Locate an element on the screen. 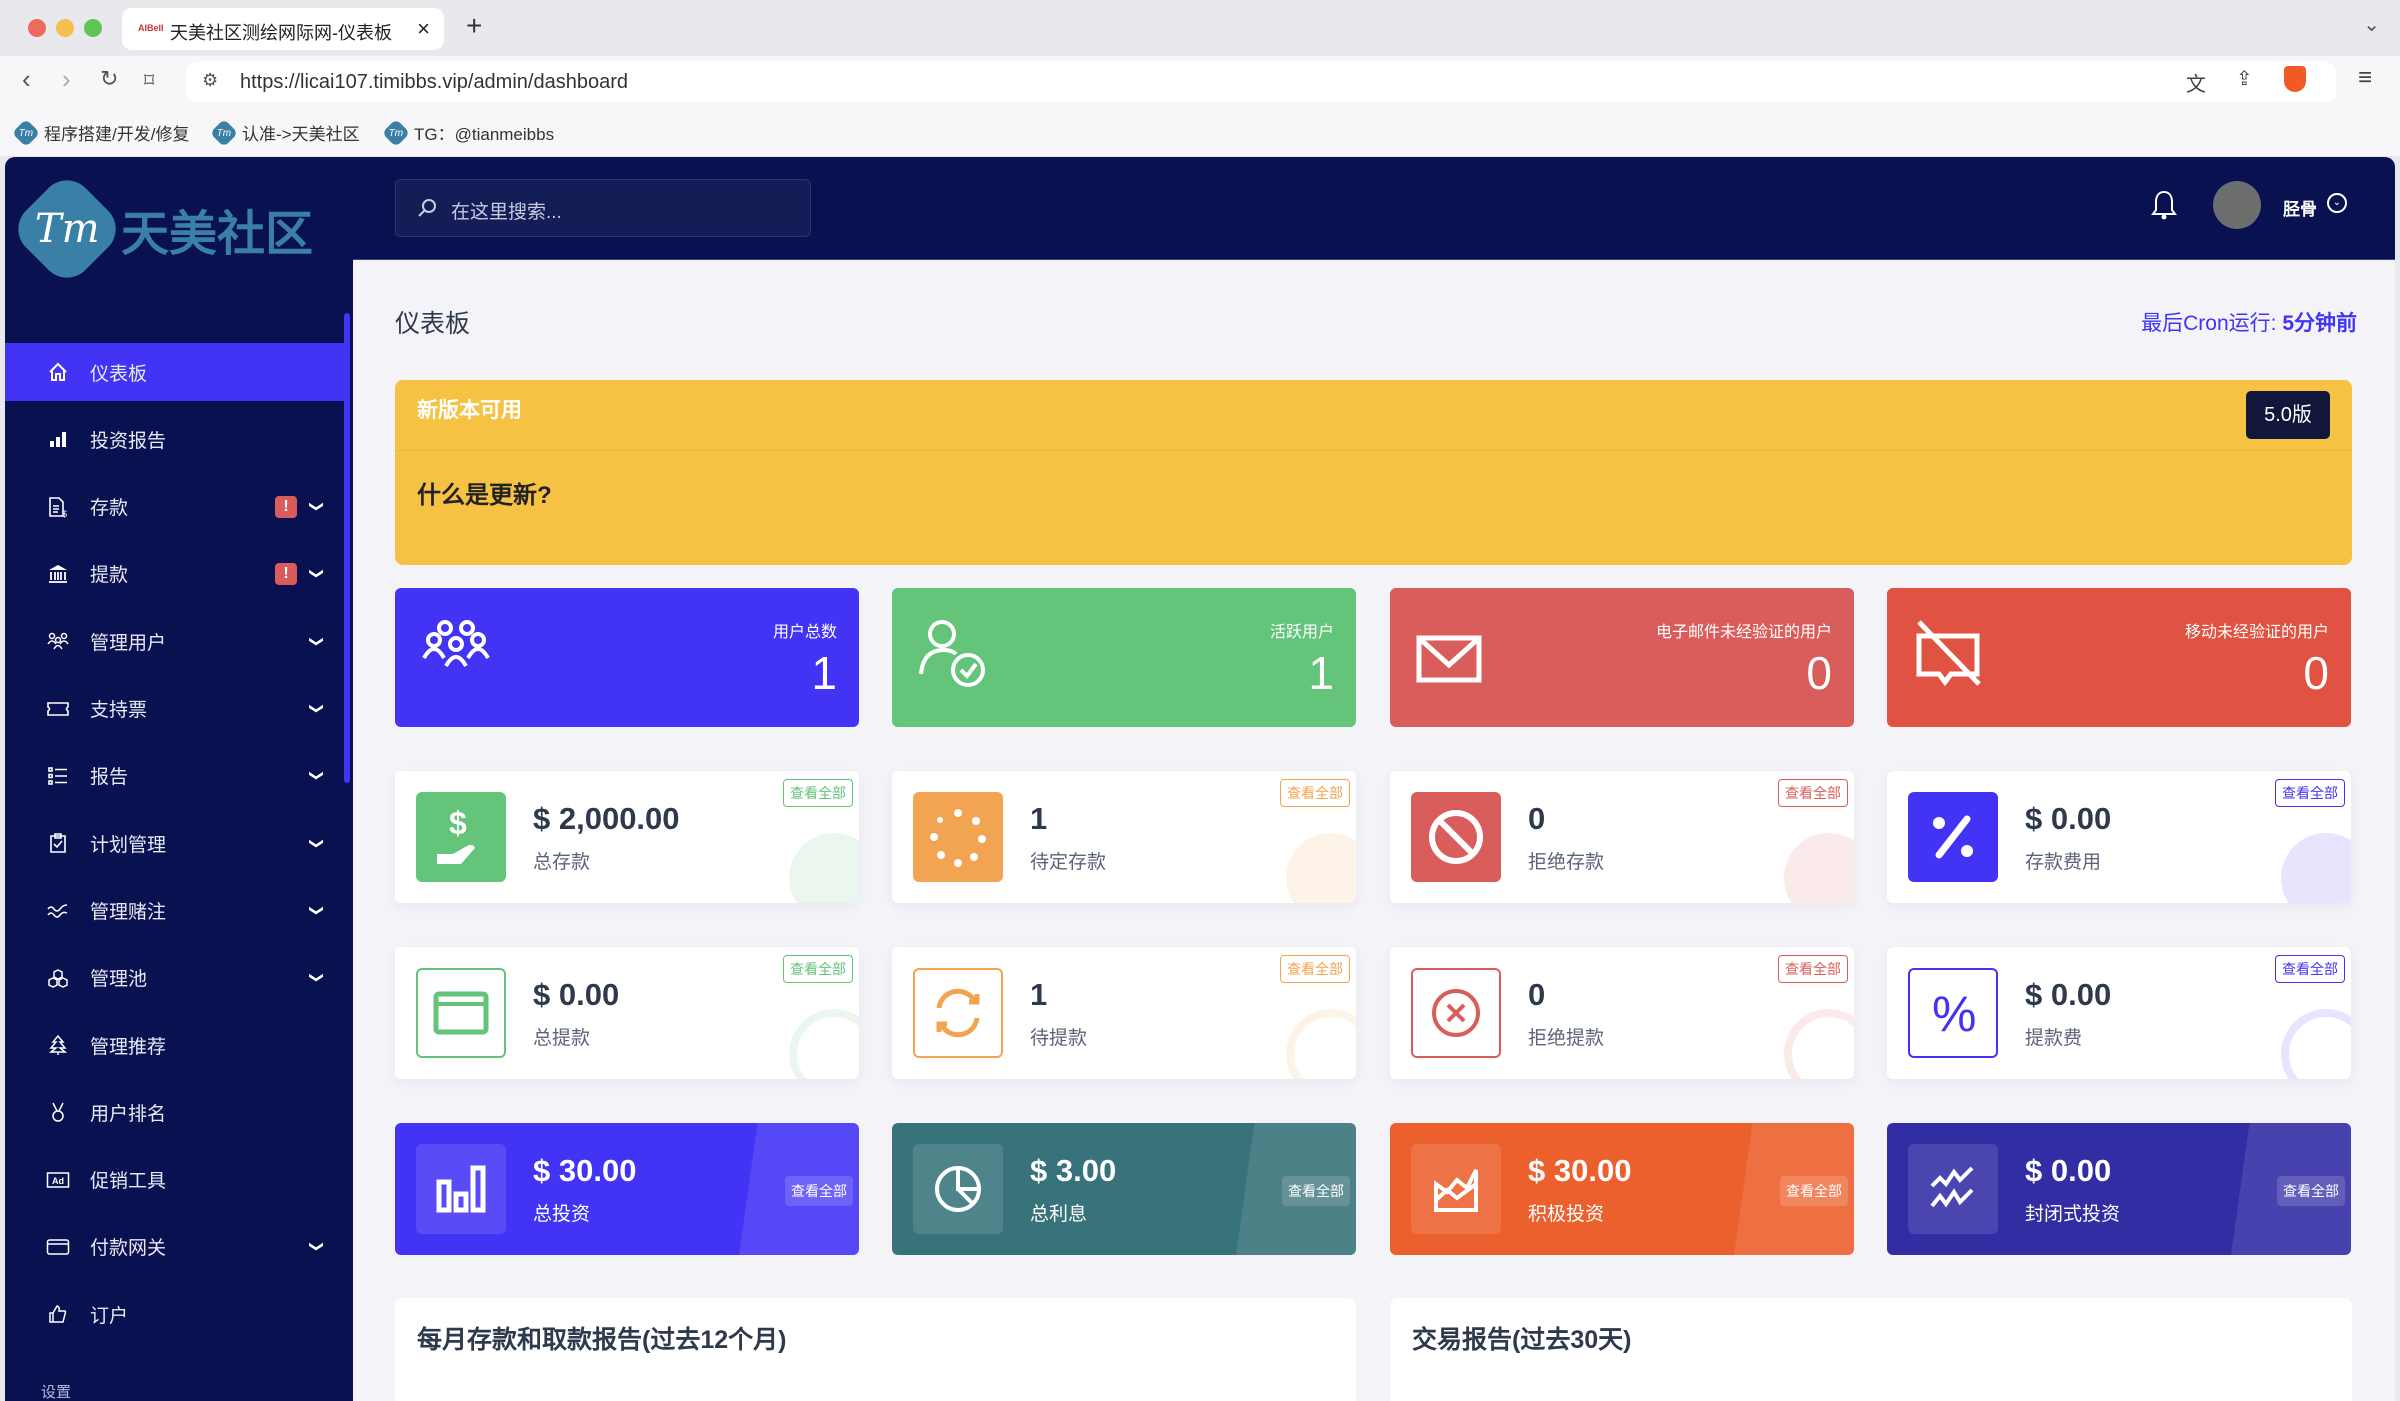 The image size is (2400, 1401). version-badge: 5.0版 is located at coordinates (2288, 415).